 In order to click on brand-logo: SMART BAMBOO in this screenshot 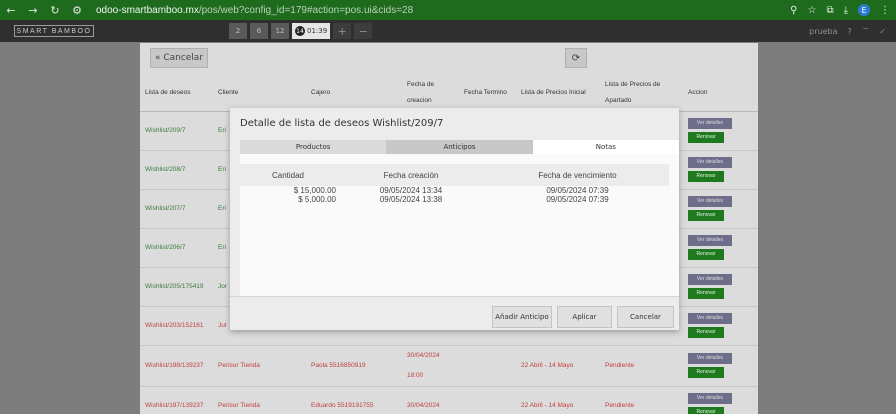, I will do `click(54, 31)`.